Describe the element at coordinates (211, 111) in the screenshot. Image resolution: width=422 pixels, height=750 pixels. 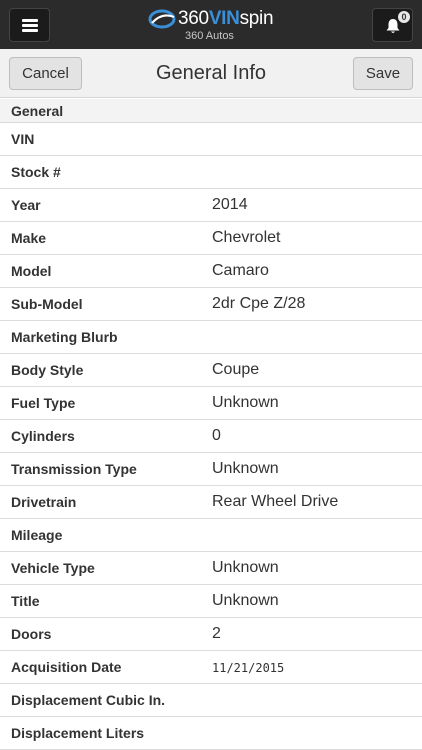
I see `section-header-general: General` at that location.